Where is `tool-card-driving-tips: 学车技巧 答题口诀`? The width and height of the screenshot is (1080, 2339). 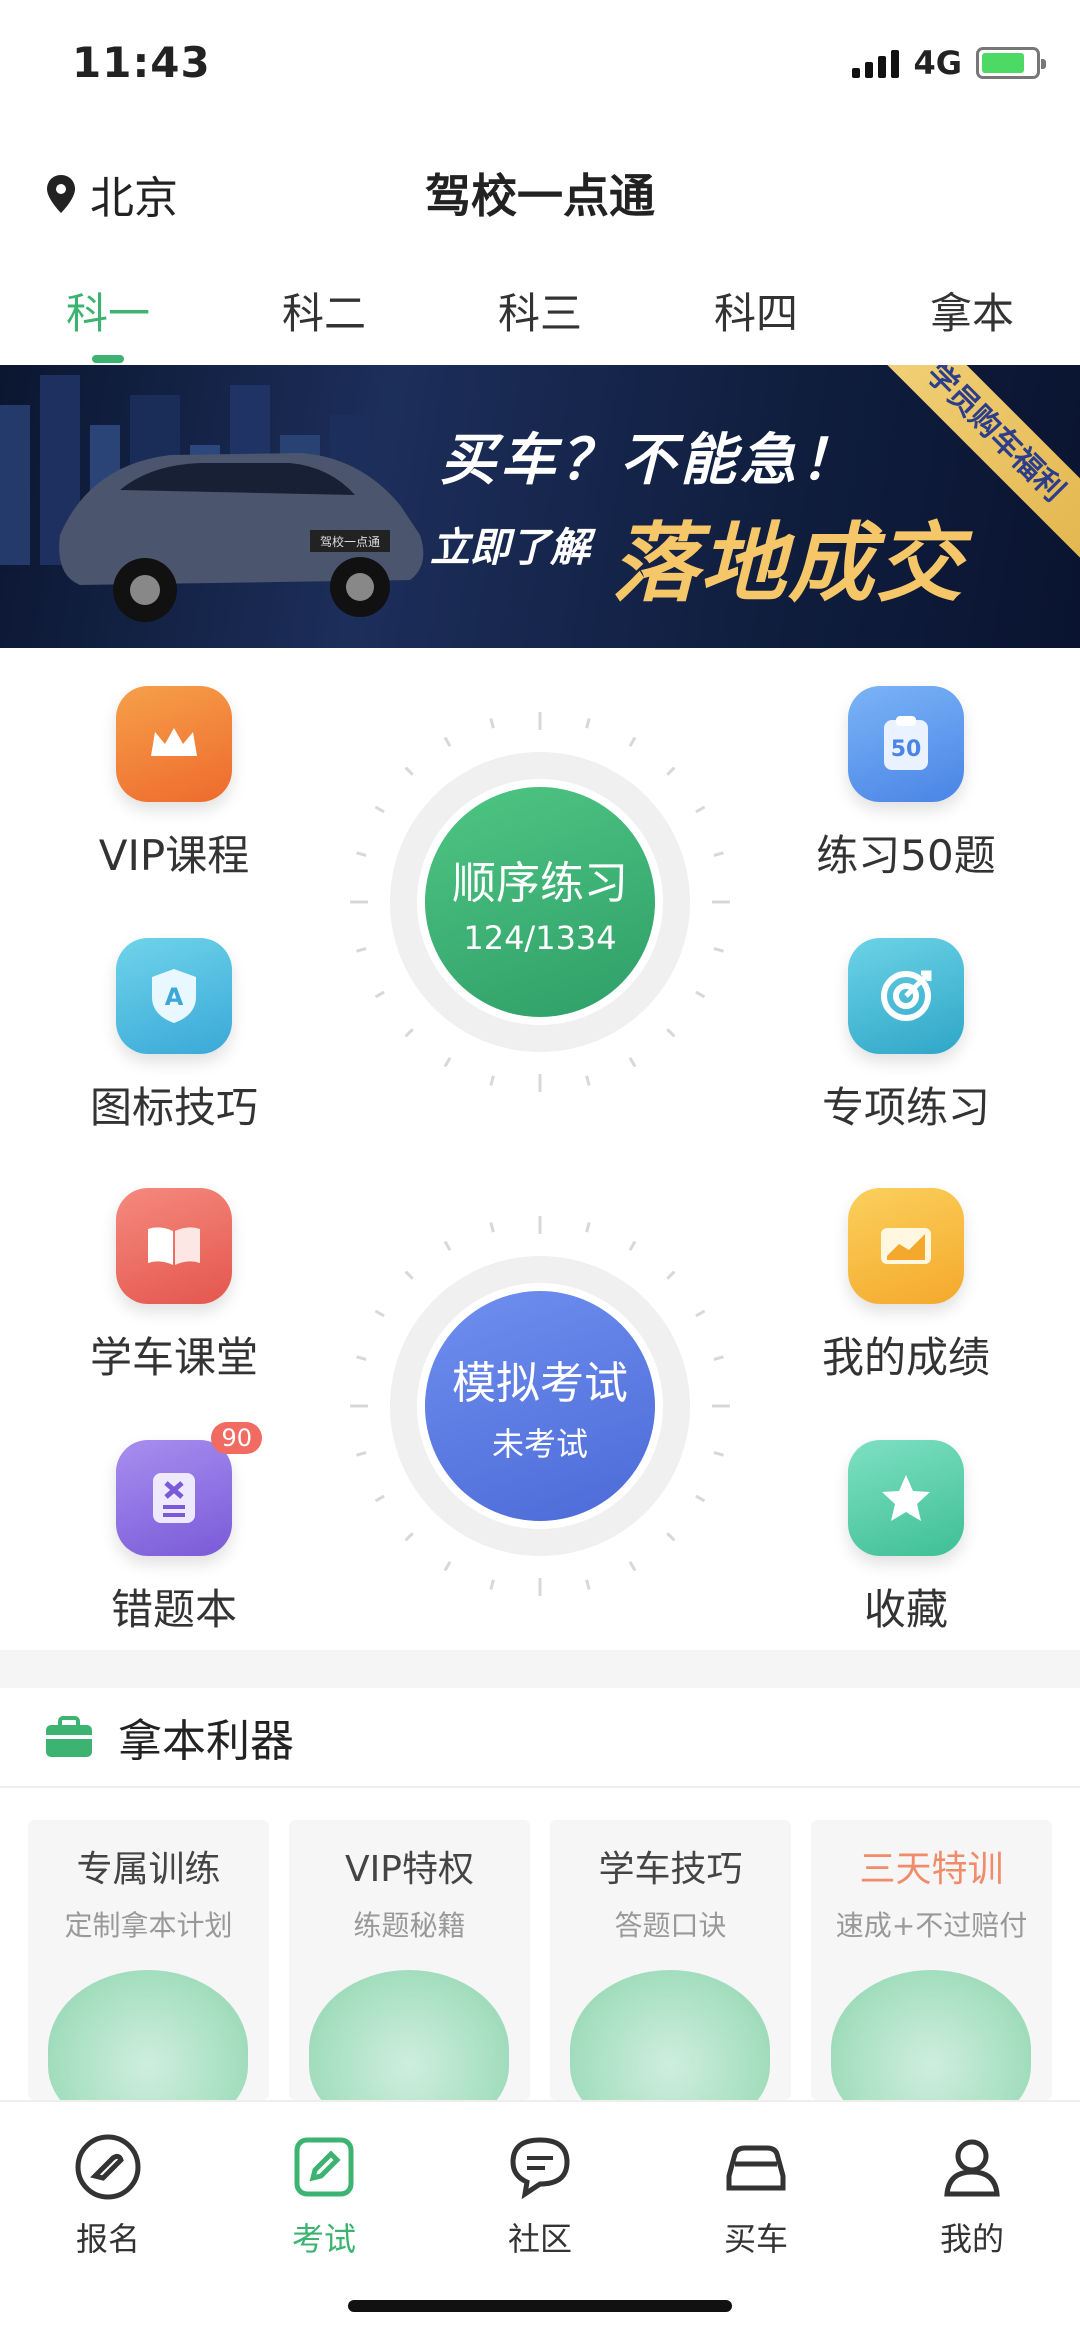 tool-card-driving-tips: 学车技巧 答题口诀 is located at coordinates (670, 1960).